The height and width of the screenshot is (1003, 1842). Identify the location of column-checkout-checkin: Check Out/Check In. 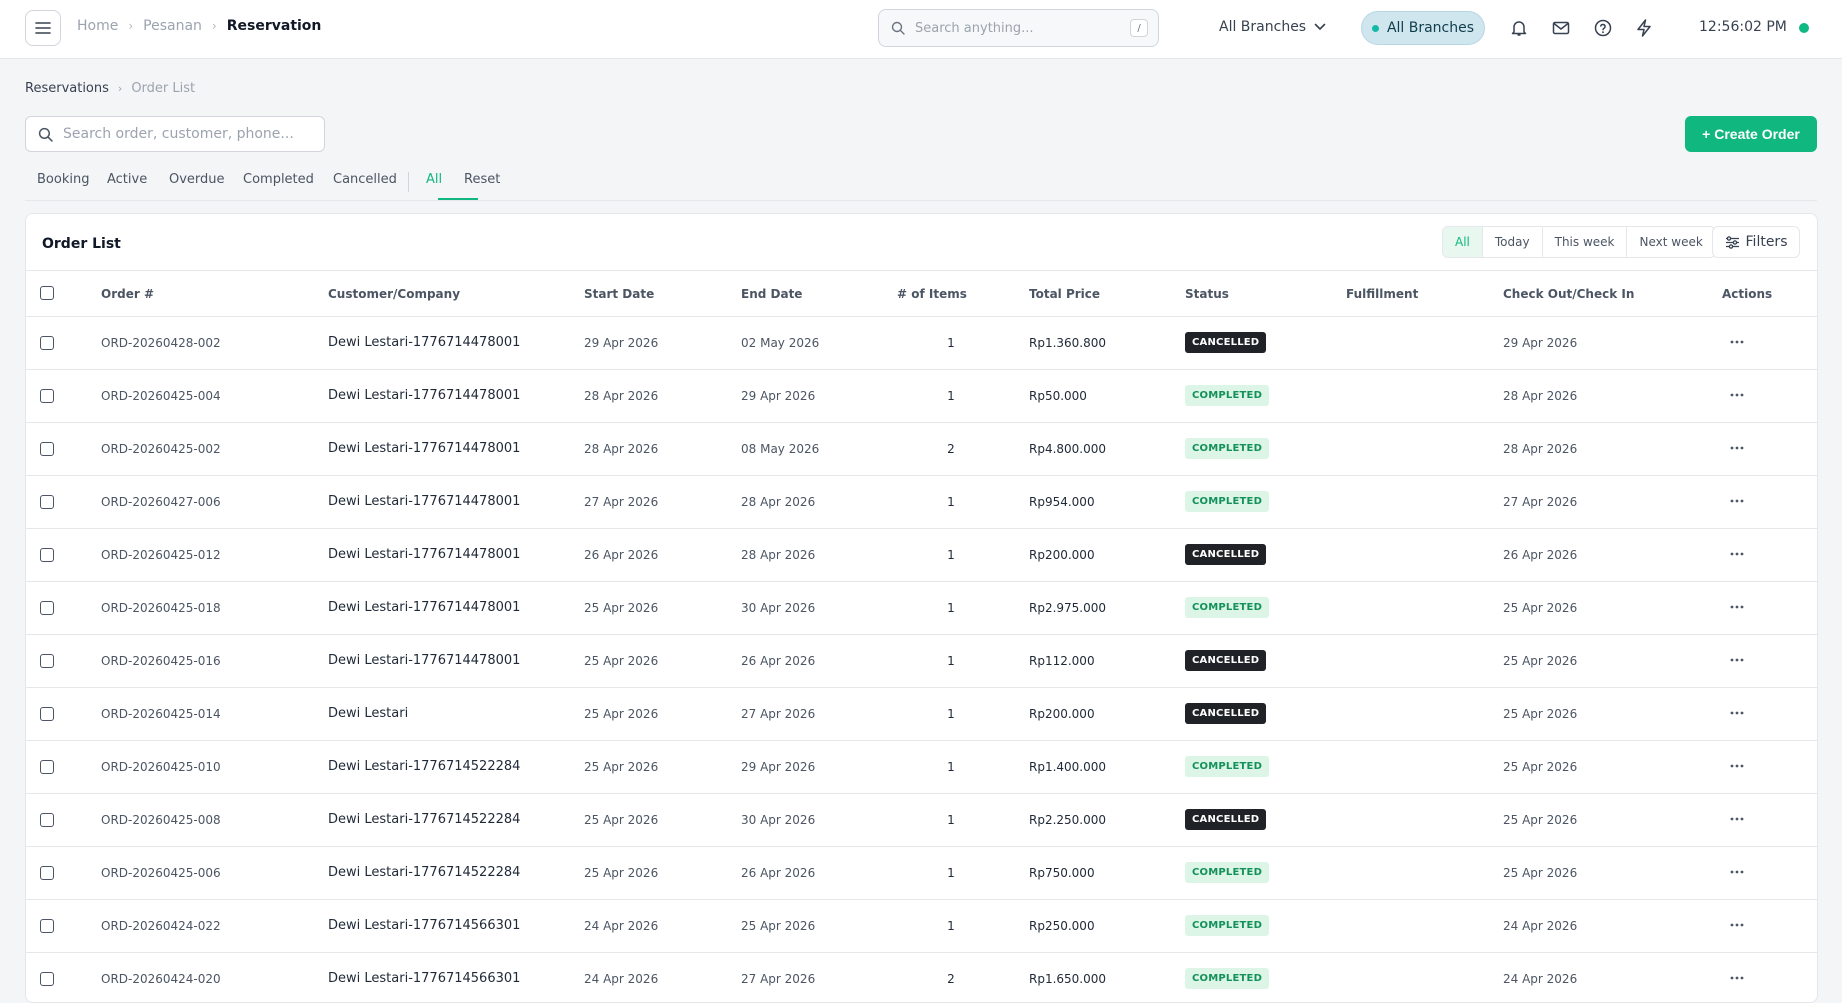
(1568, 294).